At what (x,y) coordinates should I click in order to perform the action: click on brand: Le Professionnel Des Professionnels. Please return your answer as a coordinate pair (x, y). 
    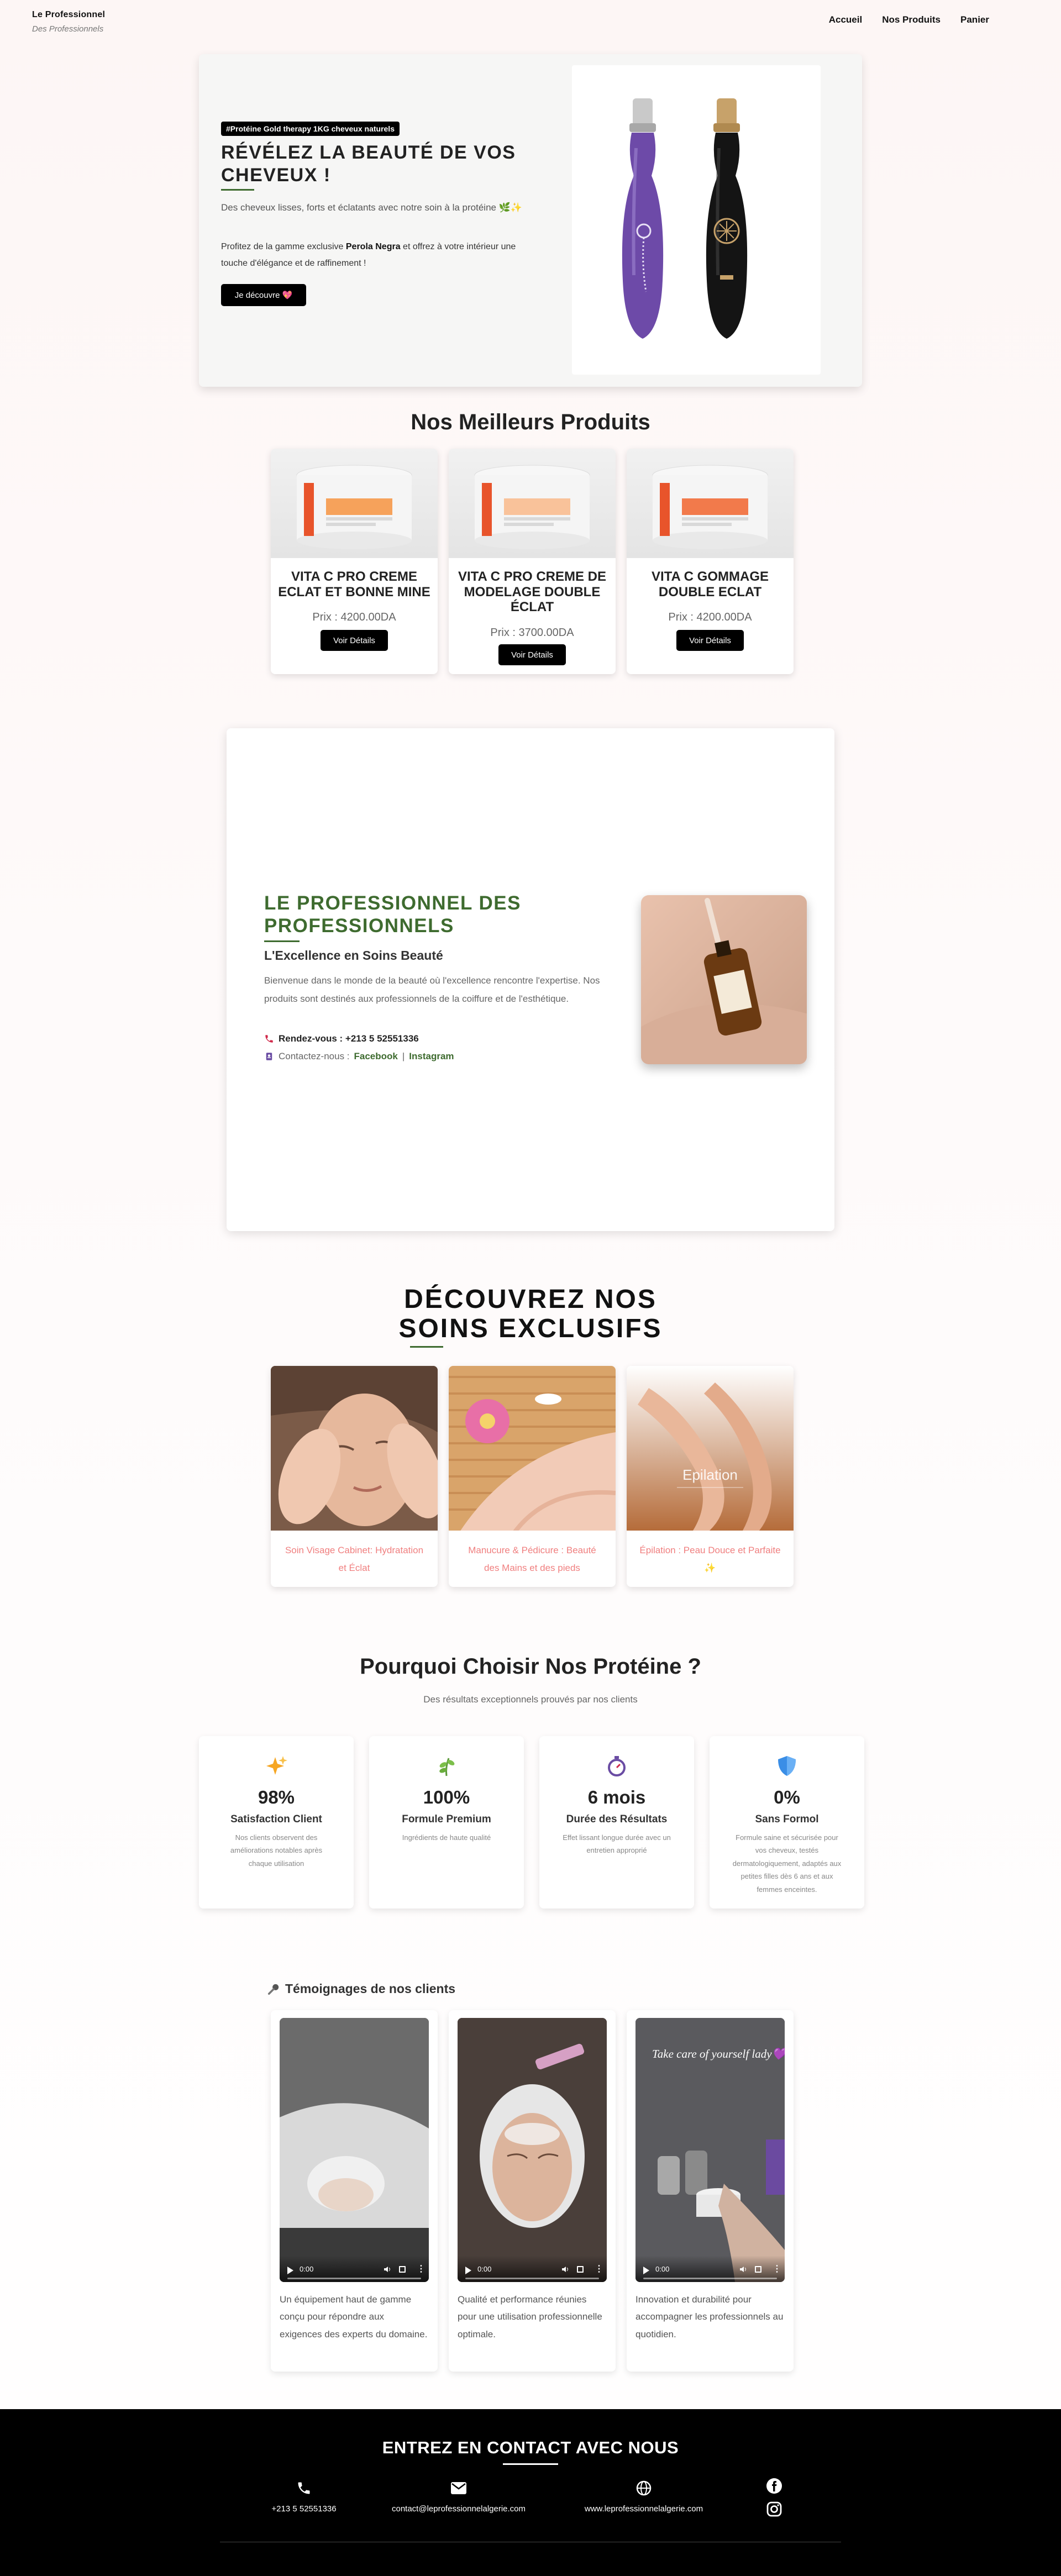
    Looking at the image, I should click on (68, 22).